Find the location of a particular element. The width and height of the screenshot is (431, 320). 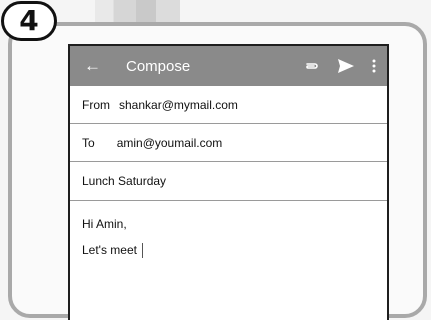

back-arrow-icon: ← is located at coordinates (98, 66).